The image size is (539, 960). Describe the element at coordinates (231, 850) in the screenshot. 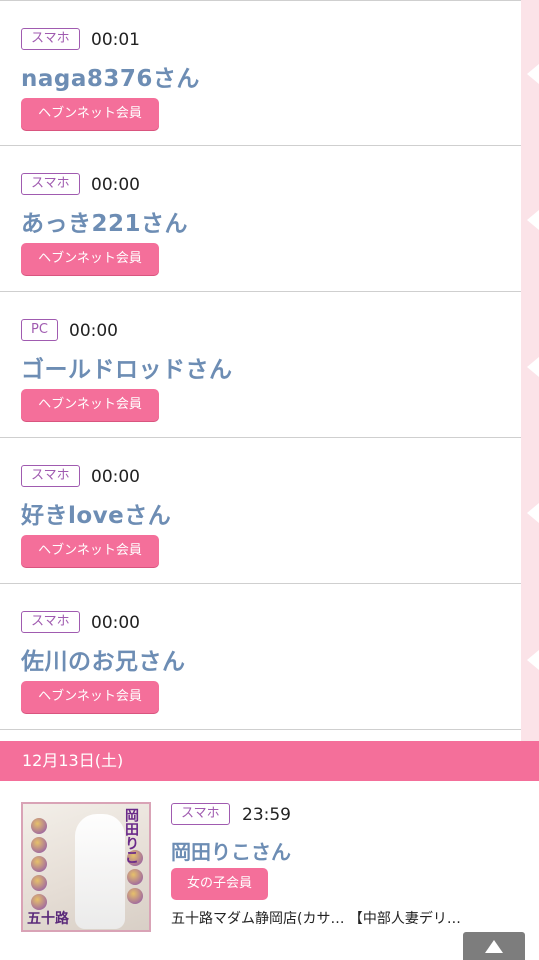

I see `girl-name: 岡田りこさん` at that location.